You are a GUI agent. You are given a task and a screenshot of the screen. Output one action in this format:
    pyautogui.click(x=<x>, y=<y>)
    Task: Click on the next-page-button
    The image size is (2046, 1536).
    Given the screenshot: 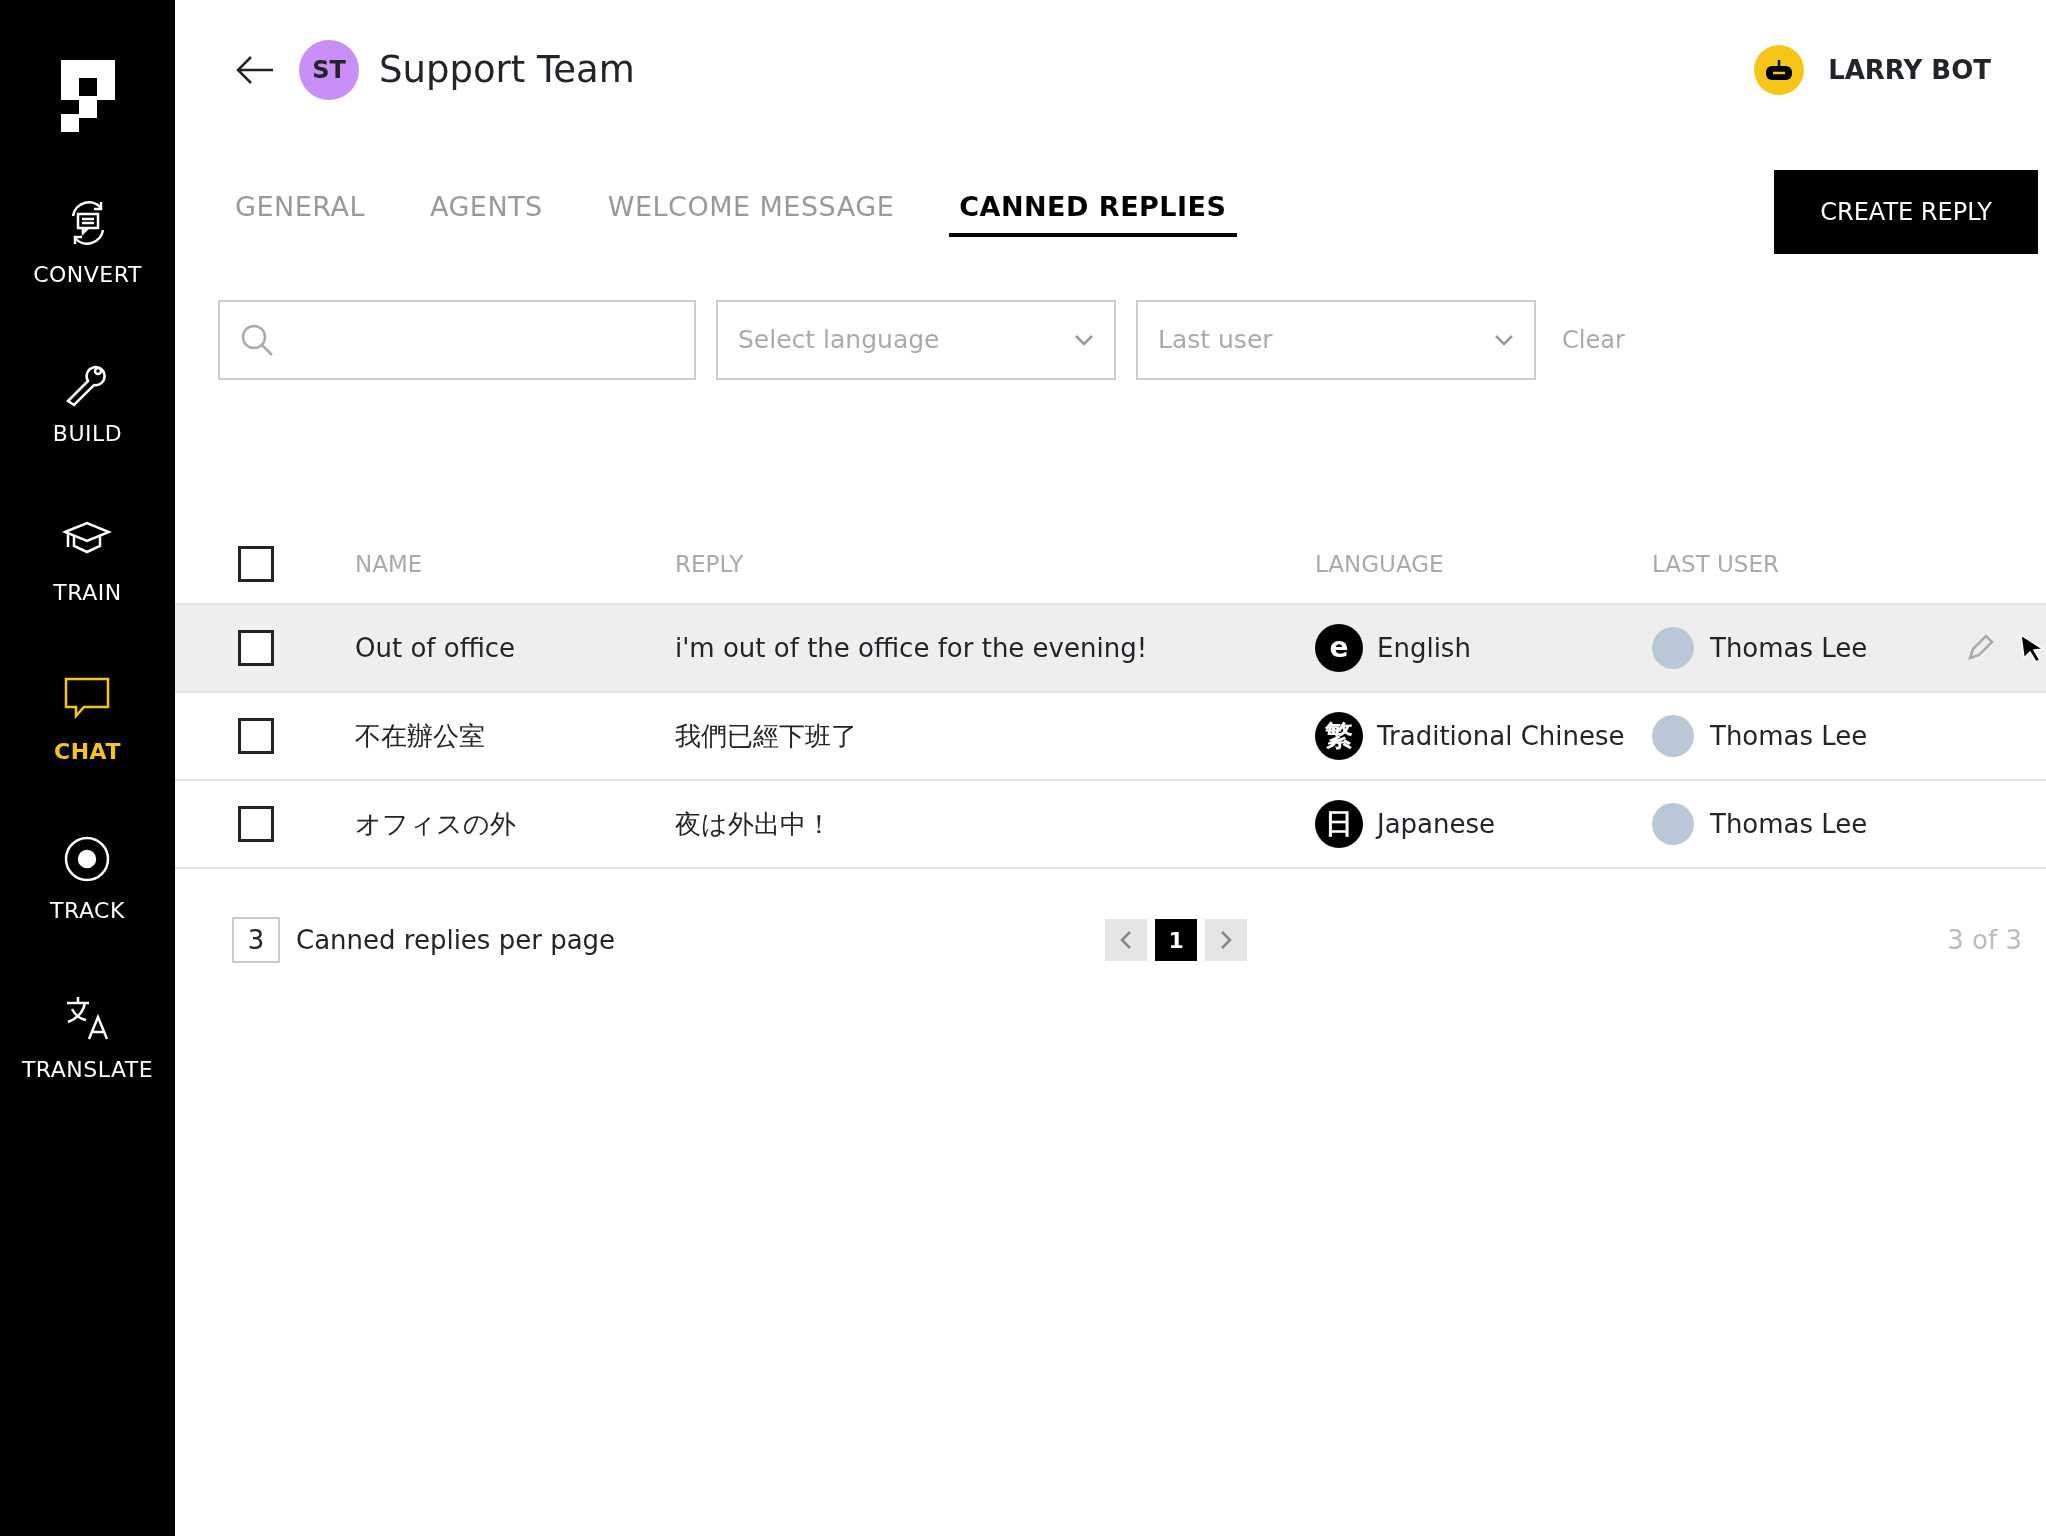 What is the action you would take?
    pyautogui.click(x=1226, y=940)
    